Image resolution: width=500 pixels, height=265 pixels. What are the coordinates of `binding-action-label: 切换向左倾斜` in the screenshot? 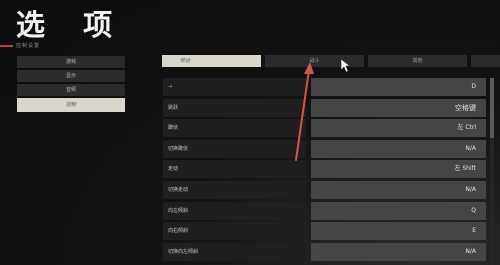 It's located at (234, 251).